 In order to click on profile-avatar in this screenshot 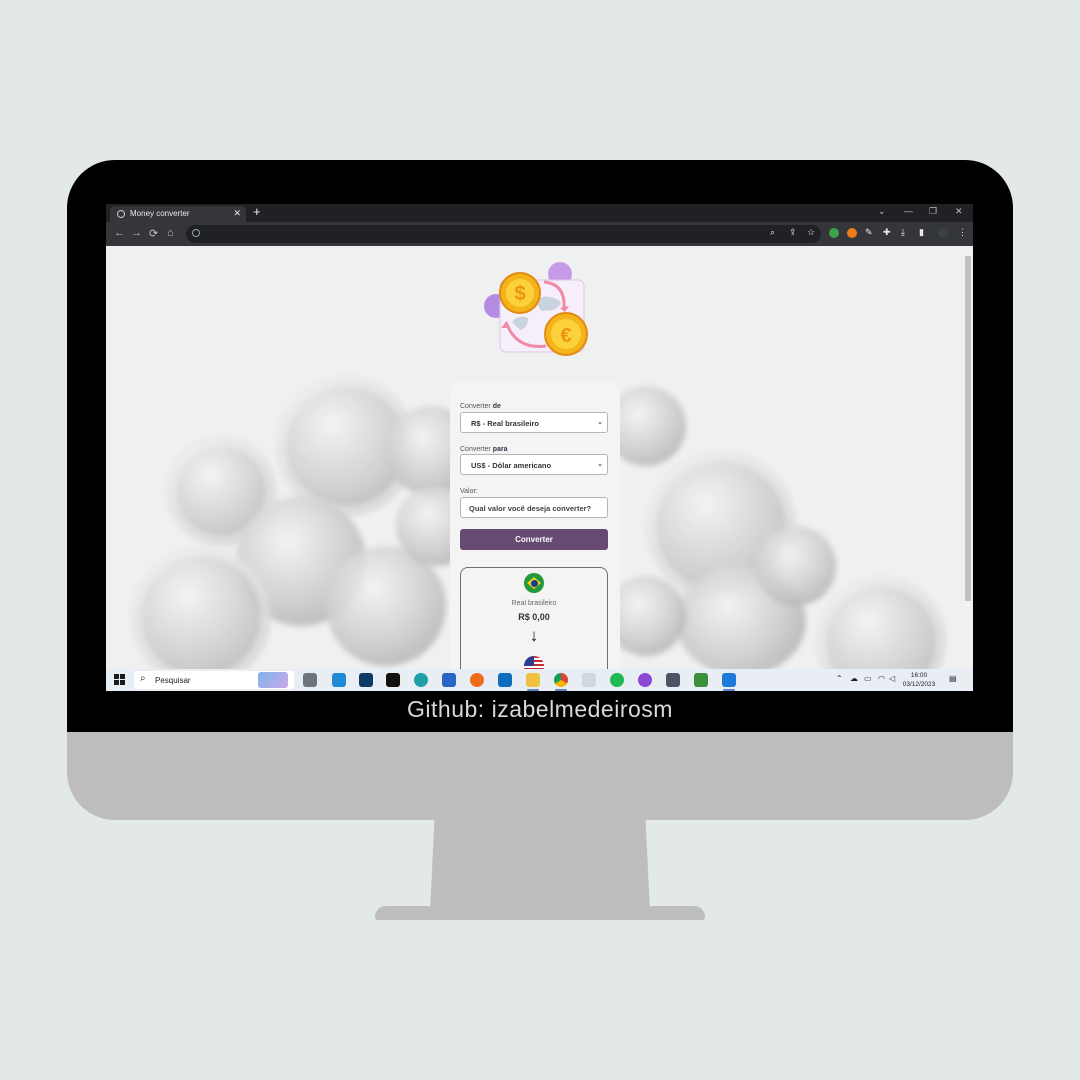, I will do `click(943, 233)`.